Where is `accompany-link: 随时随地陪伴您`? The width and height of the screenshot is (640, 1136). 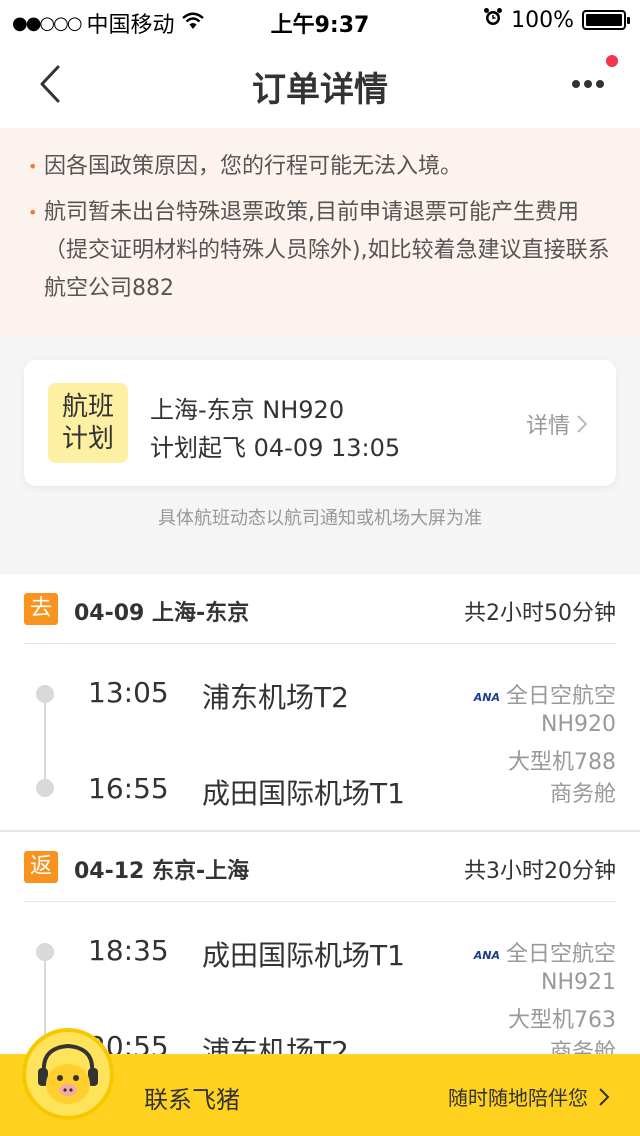 accompany-link: 随时随地陪伴您 is located at coordinates (529, 1096).